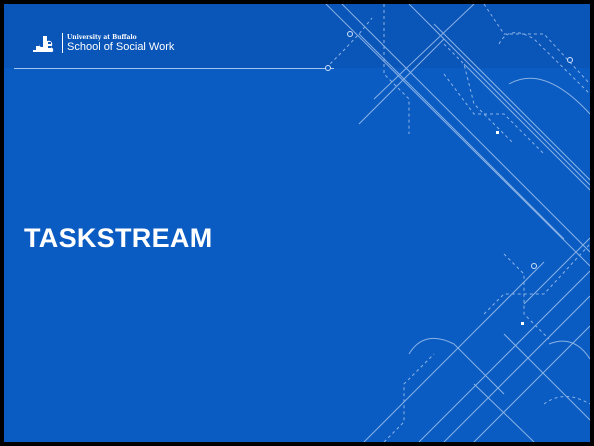  Describe the element at coordinates (43, 44) in the screenshot. I see `ub-logo-icon` at that location.